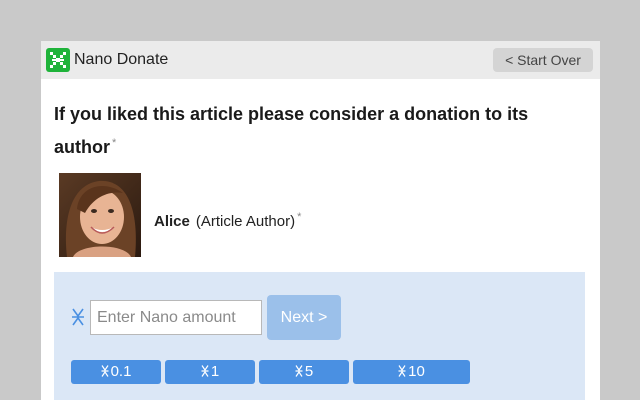 The height and width of the screenshot is (400, 640). I want to click on preset-value: 10, so click(416, 371).